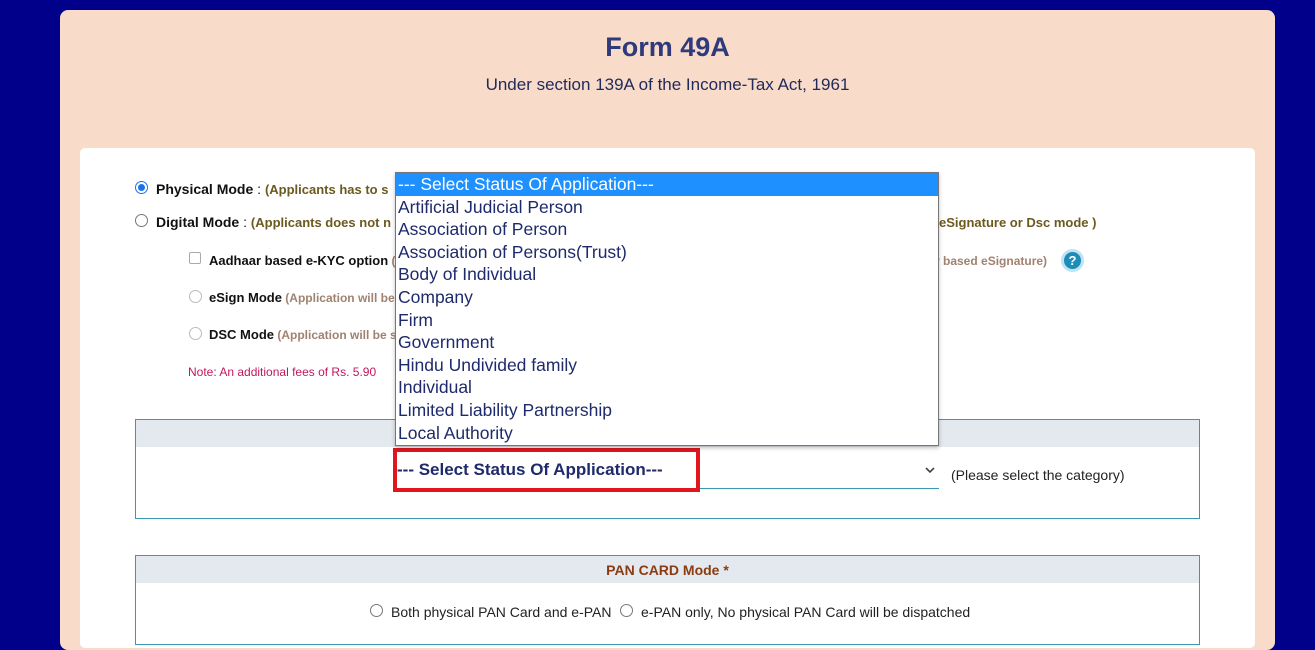  Describe the element at coordinates (667, 207) in the screenshot. I see `dropdown-option: Artificial Judicial Person` at that location.